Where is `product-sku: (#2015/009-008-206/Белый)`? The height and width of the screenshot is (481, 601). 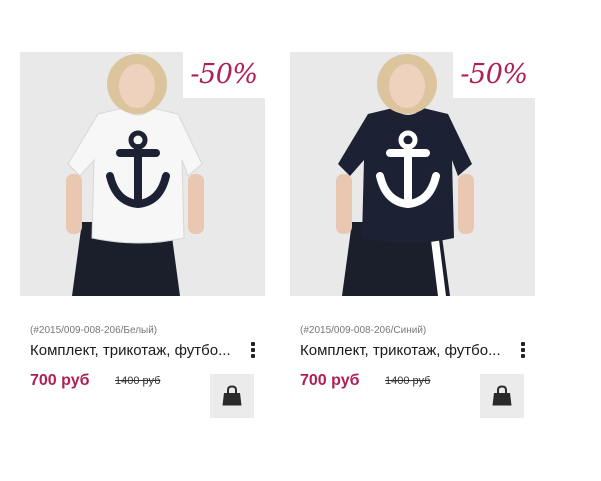 product-sku: (#2015/009-008-206/Белый) is located at coordinates (94, 330).